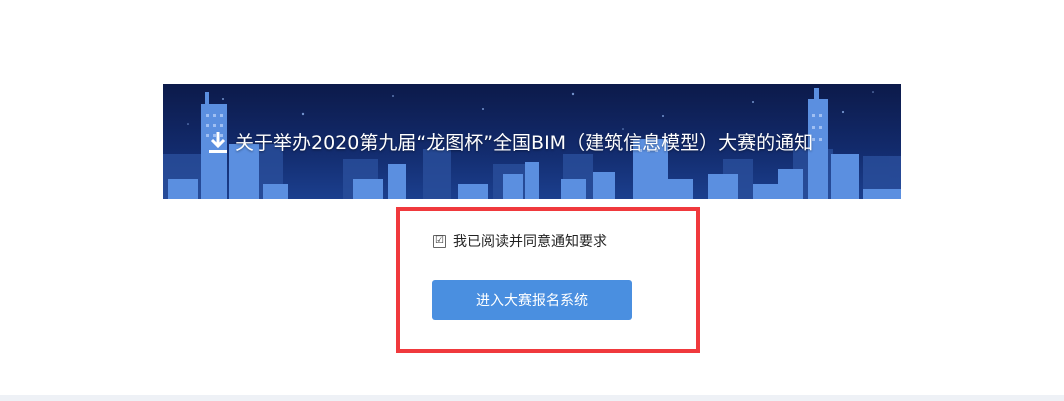 This screenshot has height=401, width=1064. Describe the element at coordinates (530, 242) in the screenshot. I see `agreement-label: 我已阅读并同意通知要求` at that location.